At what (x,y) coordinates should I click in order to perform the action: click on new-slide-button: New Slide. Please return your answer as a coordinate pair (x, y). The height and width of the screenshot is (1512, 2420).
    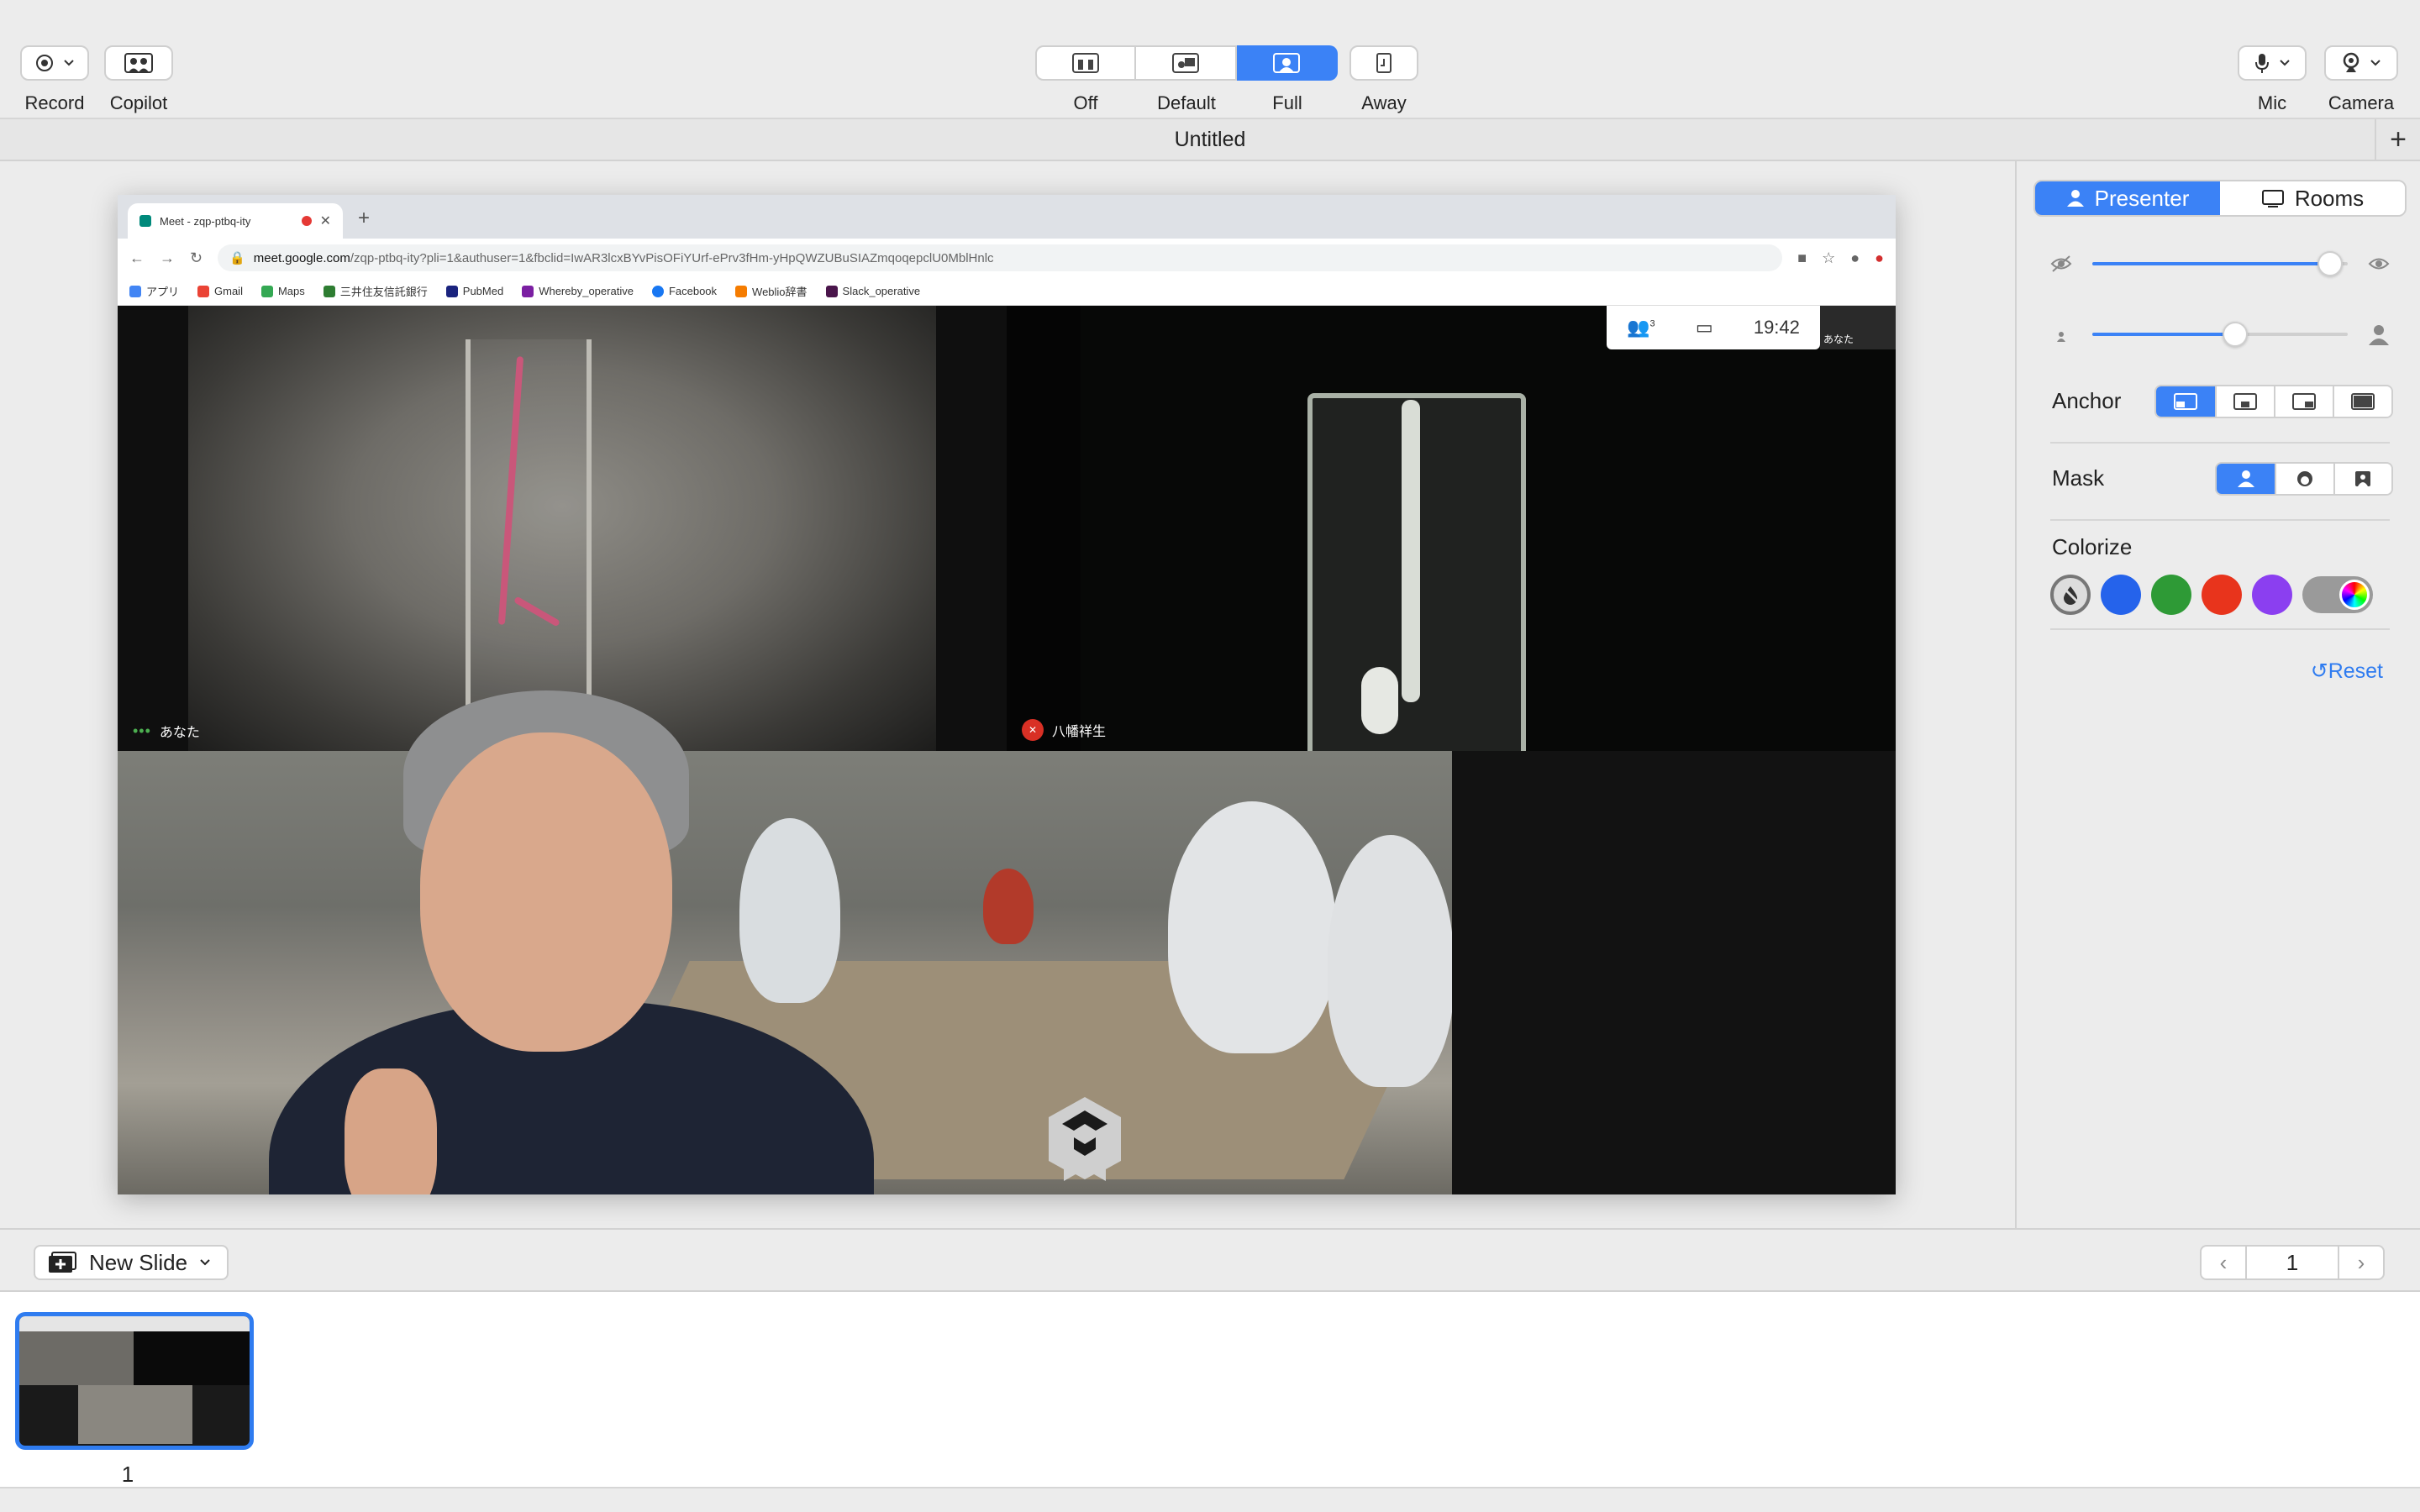
    Looking at the image, I should click on (131, 1262).